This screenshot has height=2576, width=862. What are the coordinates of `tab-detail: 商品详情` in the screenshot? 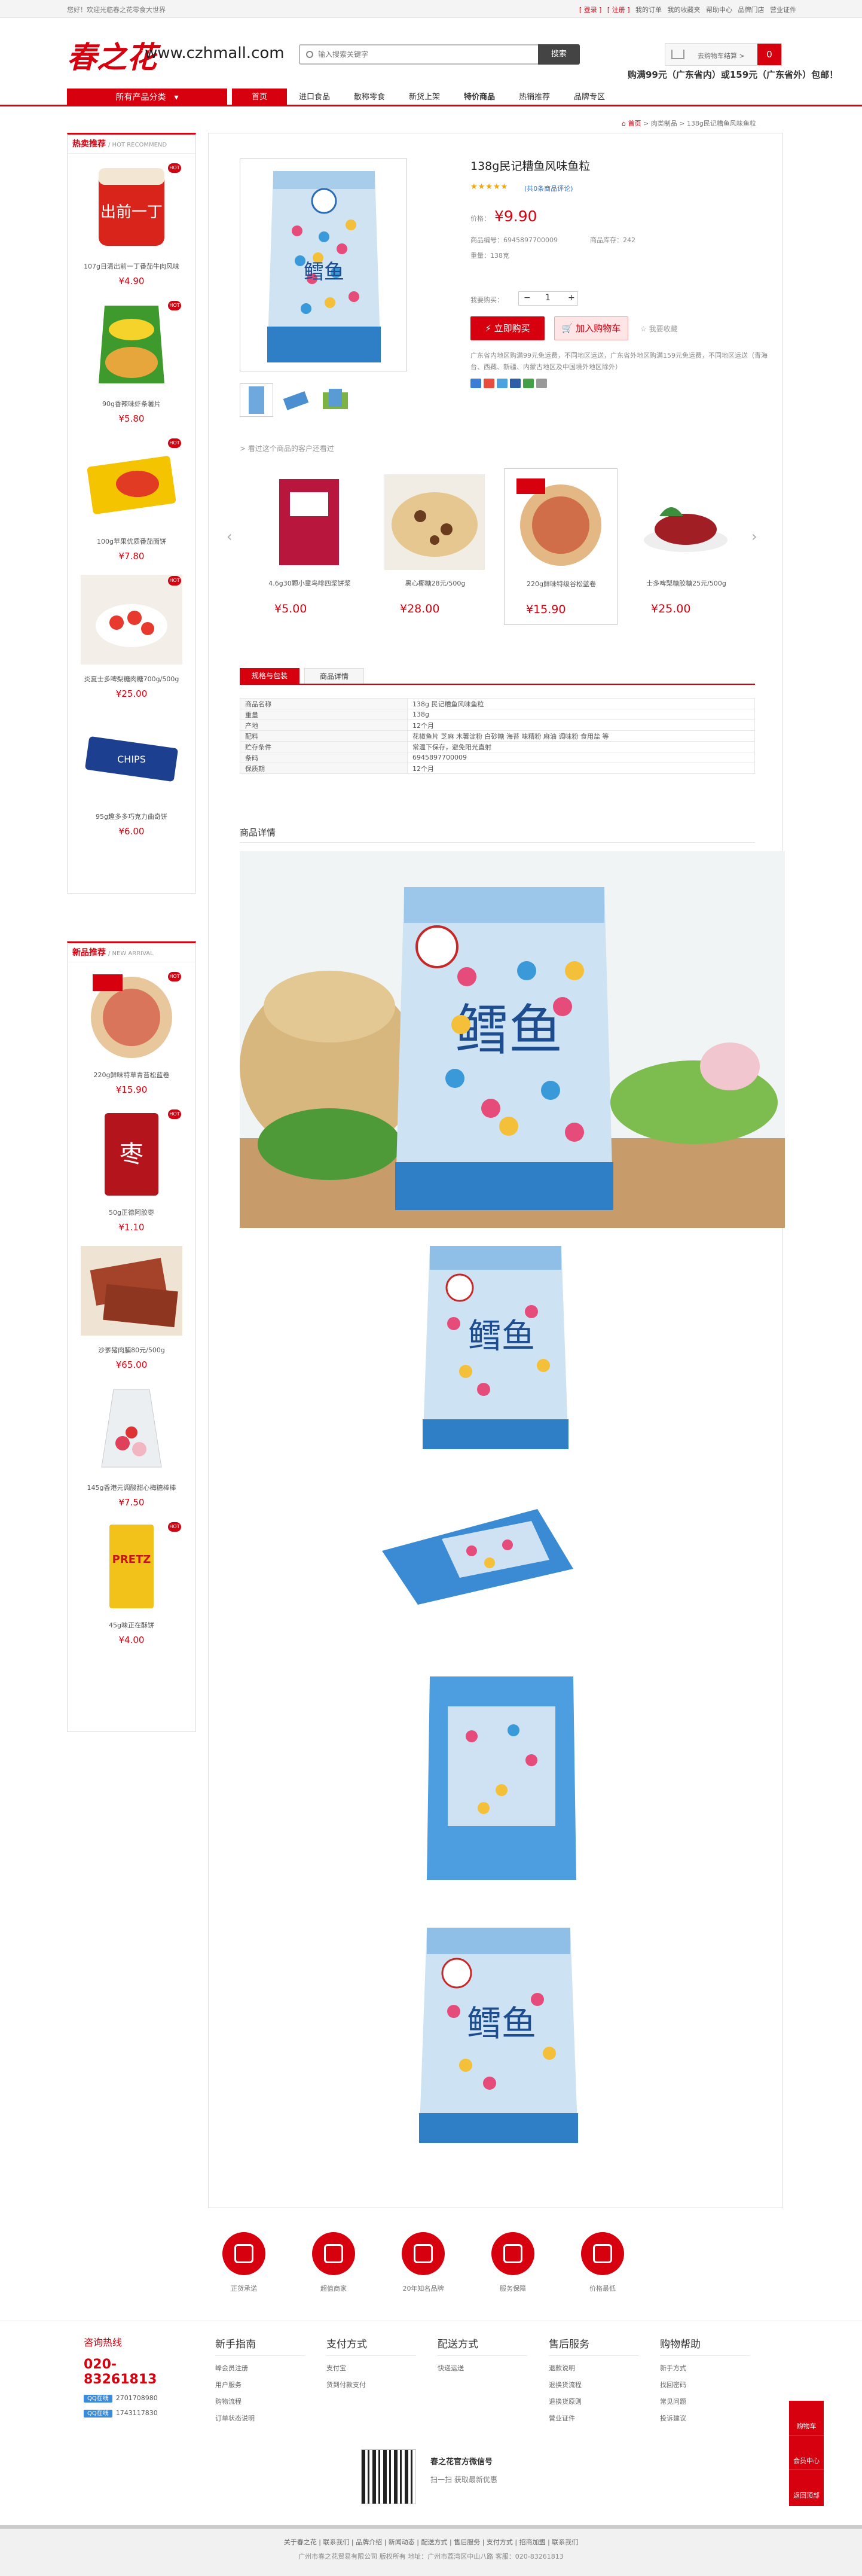 It's located at (334, 676).